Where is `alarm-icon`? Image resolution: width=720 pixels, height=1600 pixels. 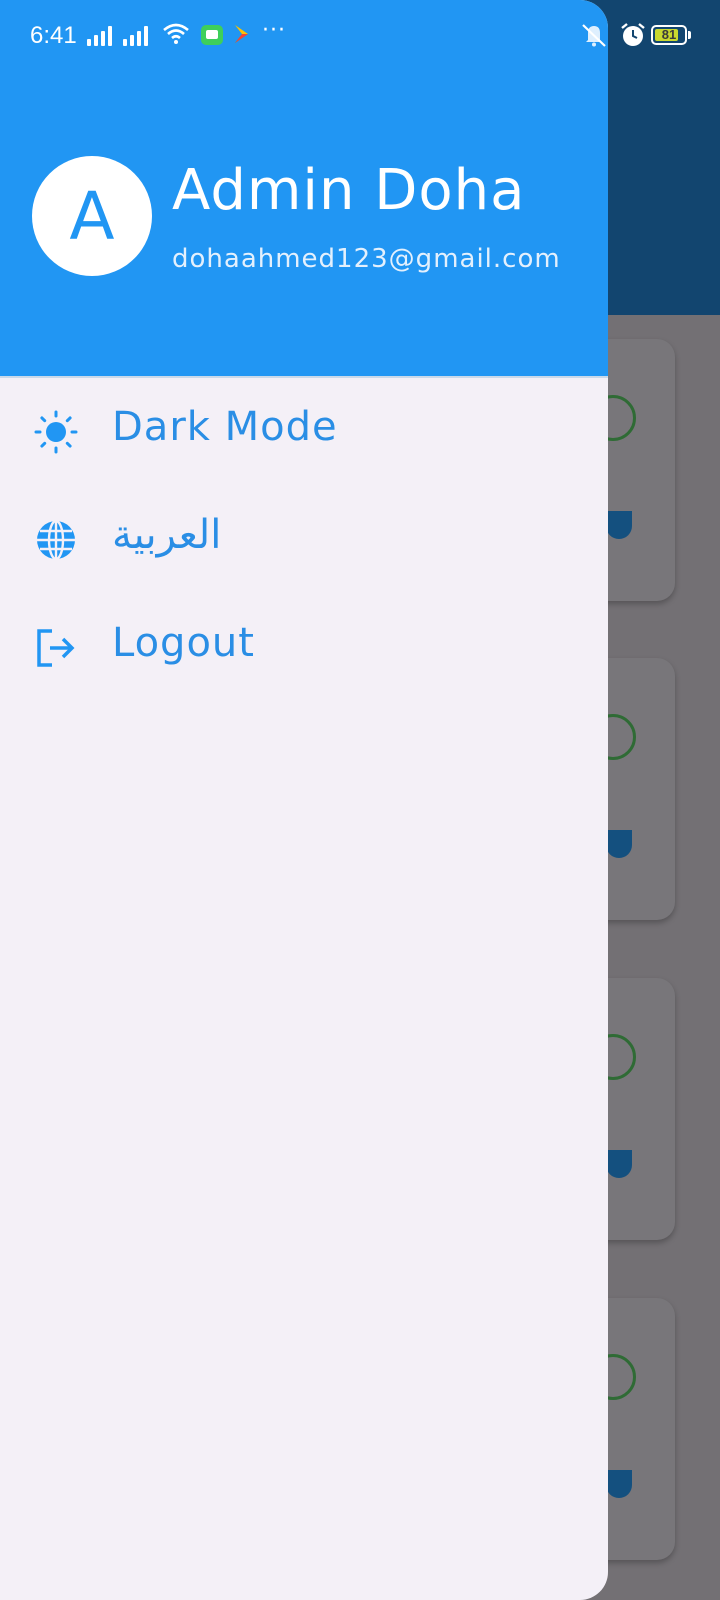 alarm-icon is located at coordinates (633, 34).